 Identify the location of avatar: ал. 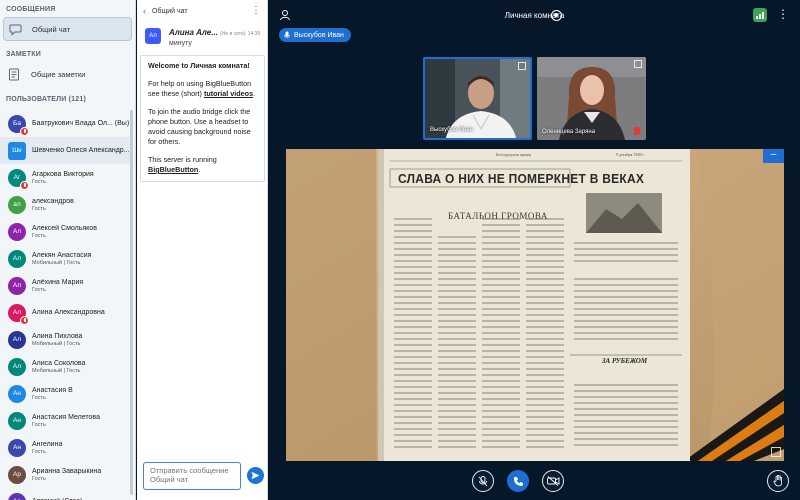
(17, 204).